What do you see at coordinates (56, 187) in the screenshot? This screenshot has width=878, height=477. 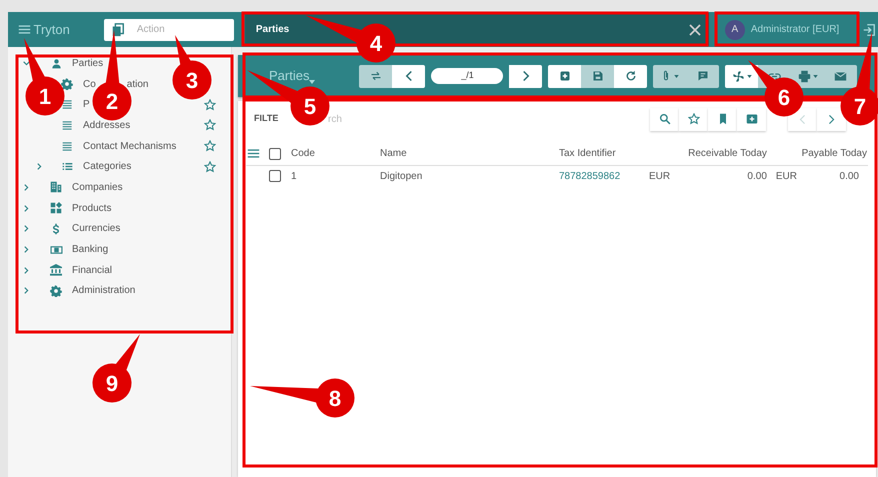 I see `building-icon` at bounding box center [56, 187].